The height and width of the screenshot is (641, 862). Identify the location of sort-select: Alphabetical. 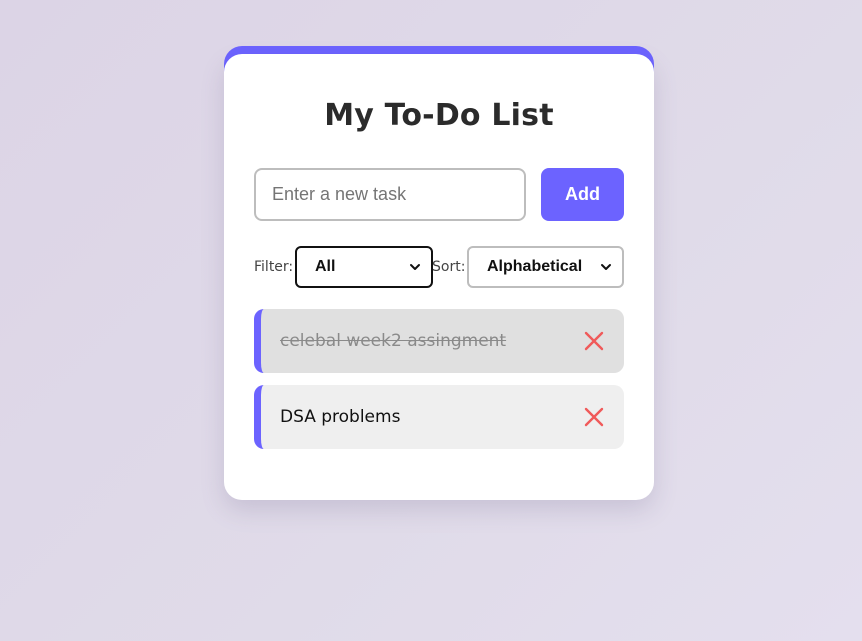
(545, 267).